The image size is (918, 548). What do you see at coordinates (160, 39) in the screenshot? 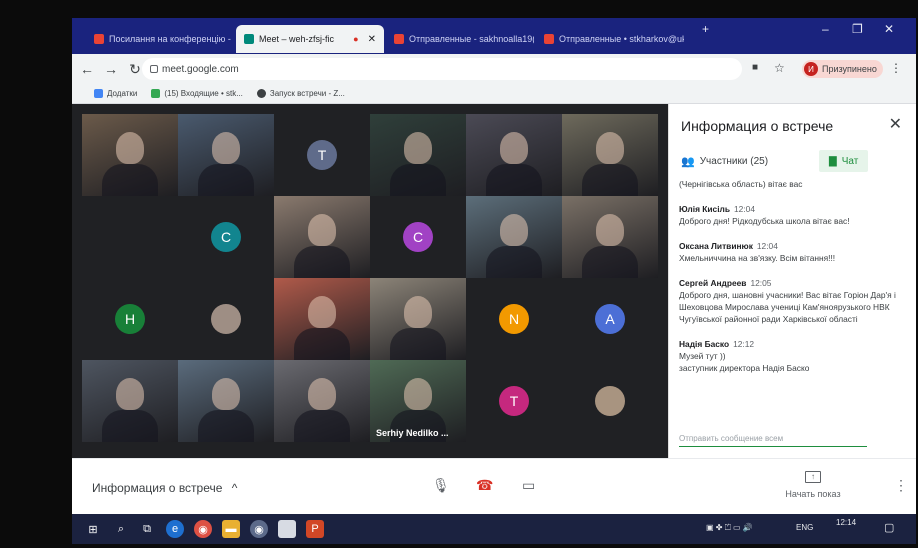
I see `browser-tab: Посилання на конференцію - ✕` at bounding box center [160, 39].